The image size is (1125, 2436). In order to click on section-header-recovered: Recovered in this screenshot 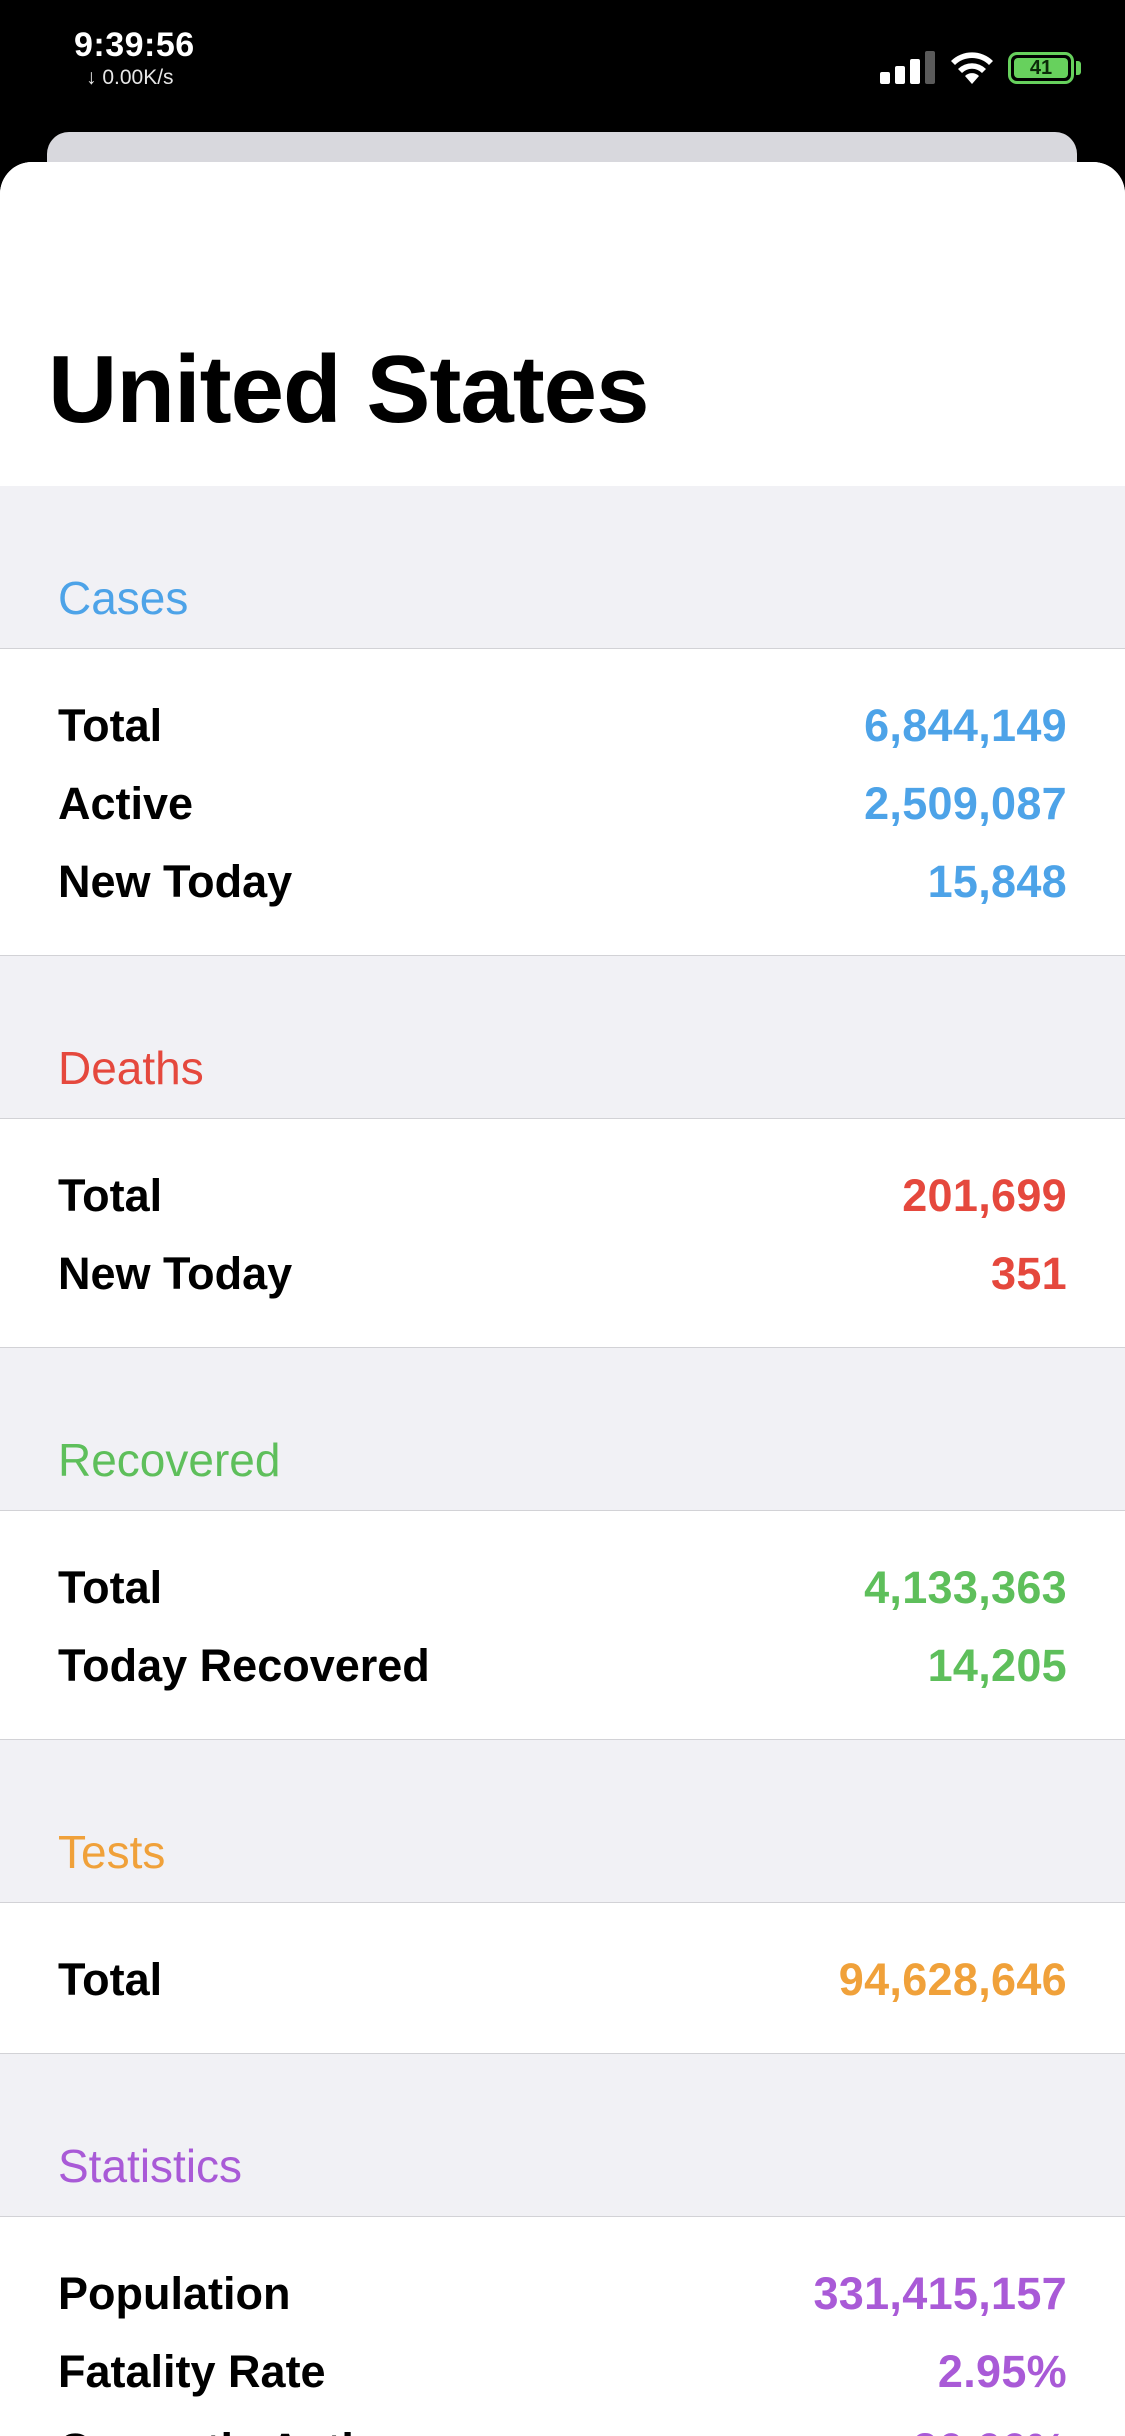, I will do `click(562, 1429)`.